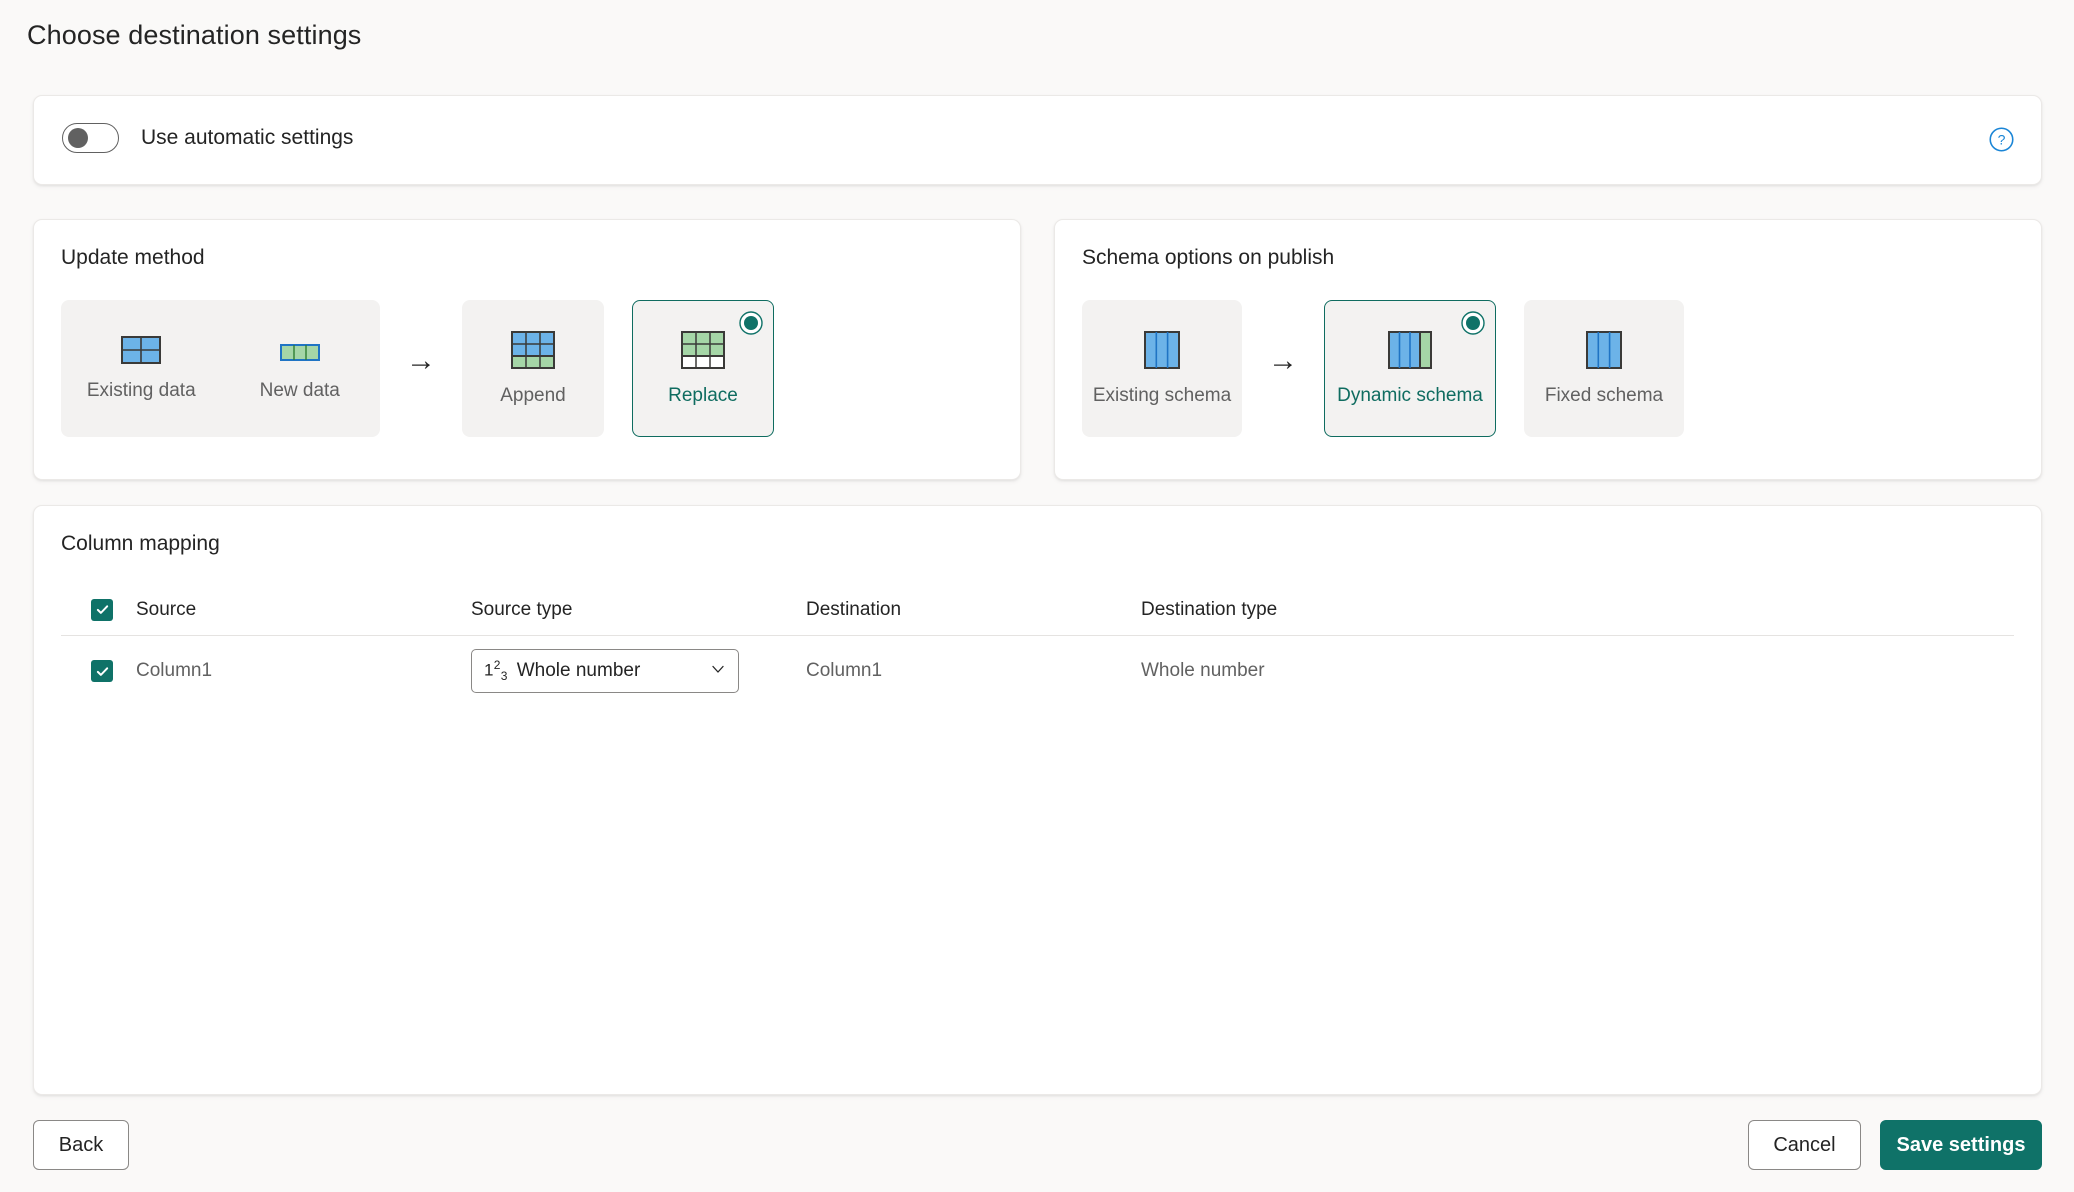  Describe the element at coordinates (496, 671) in the screenshot. I see `123-whole-number-icon: 123` at that location.